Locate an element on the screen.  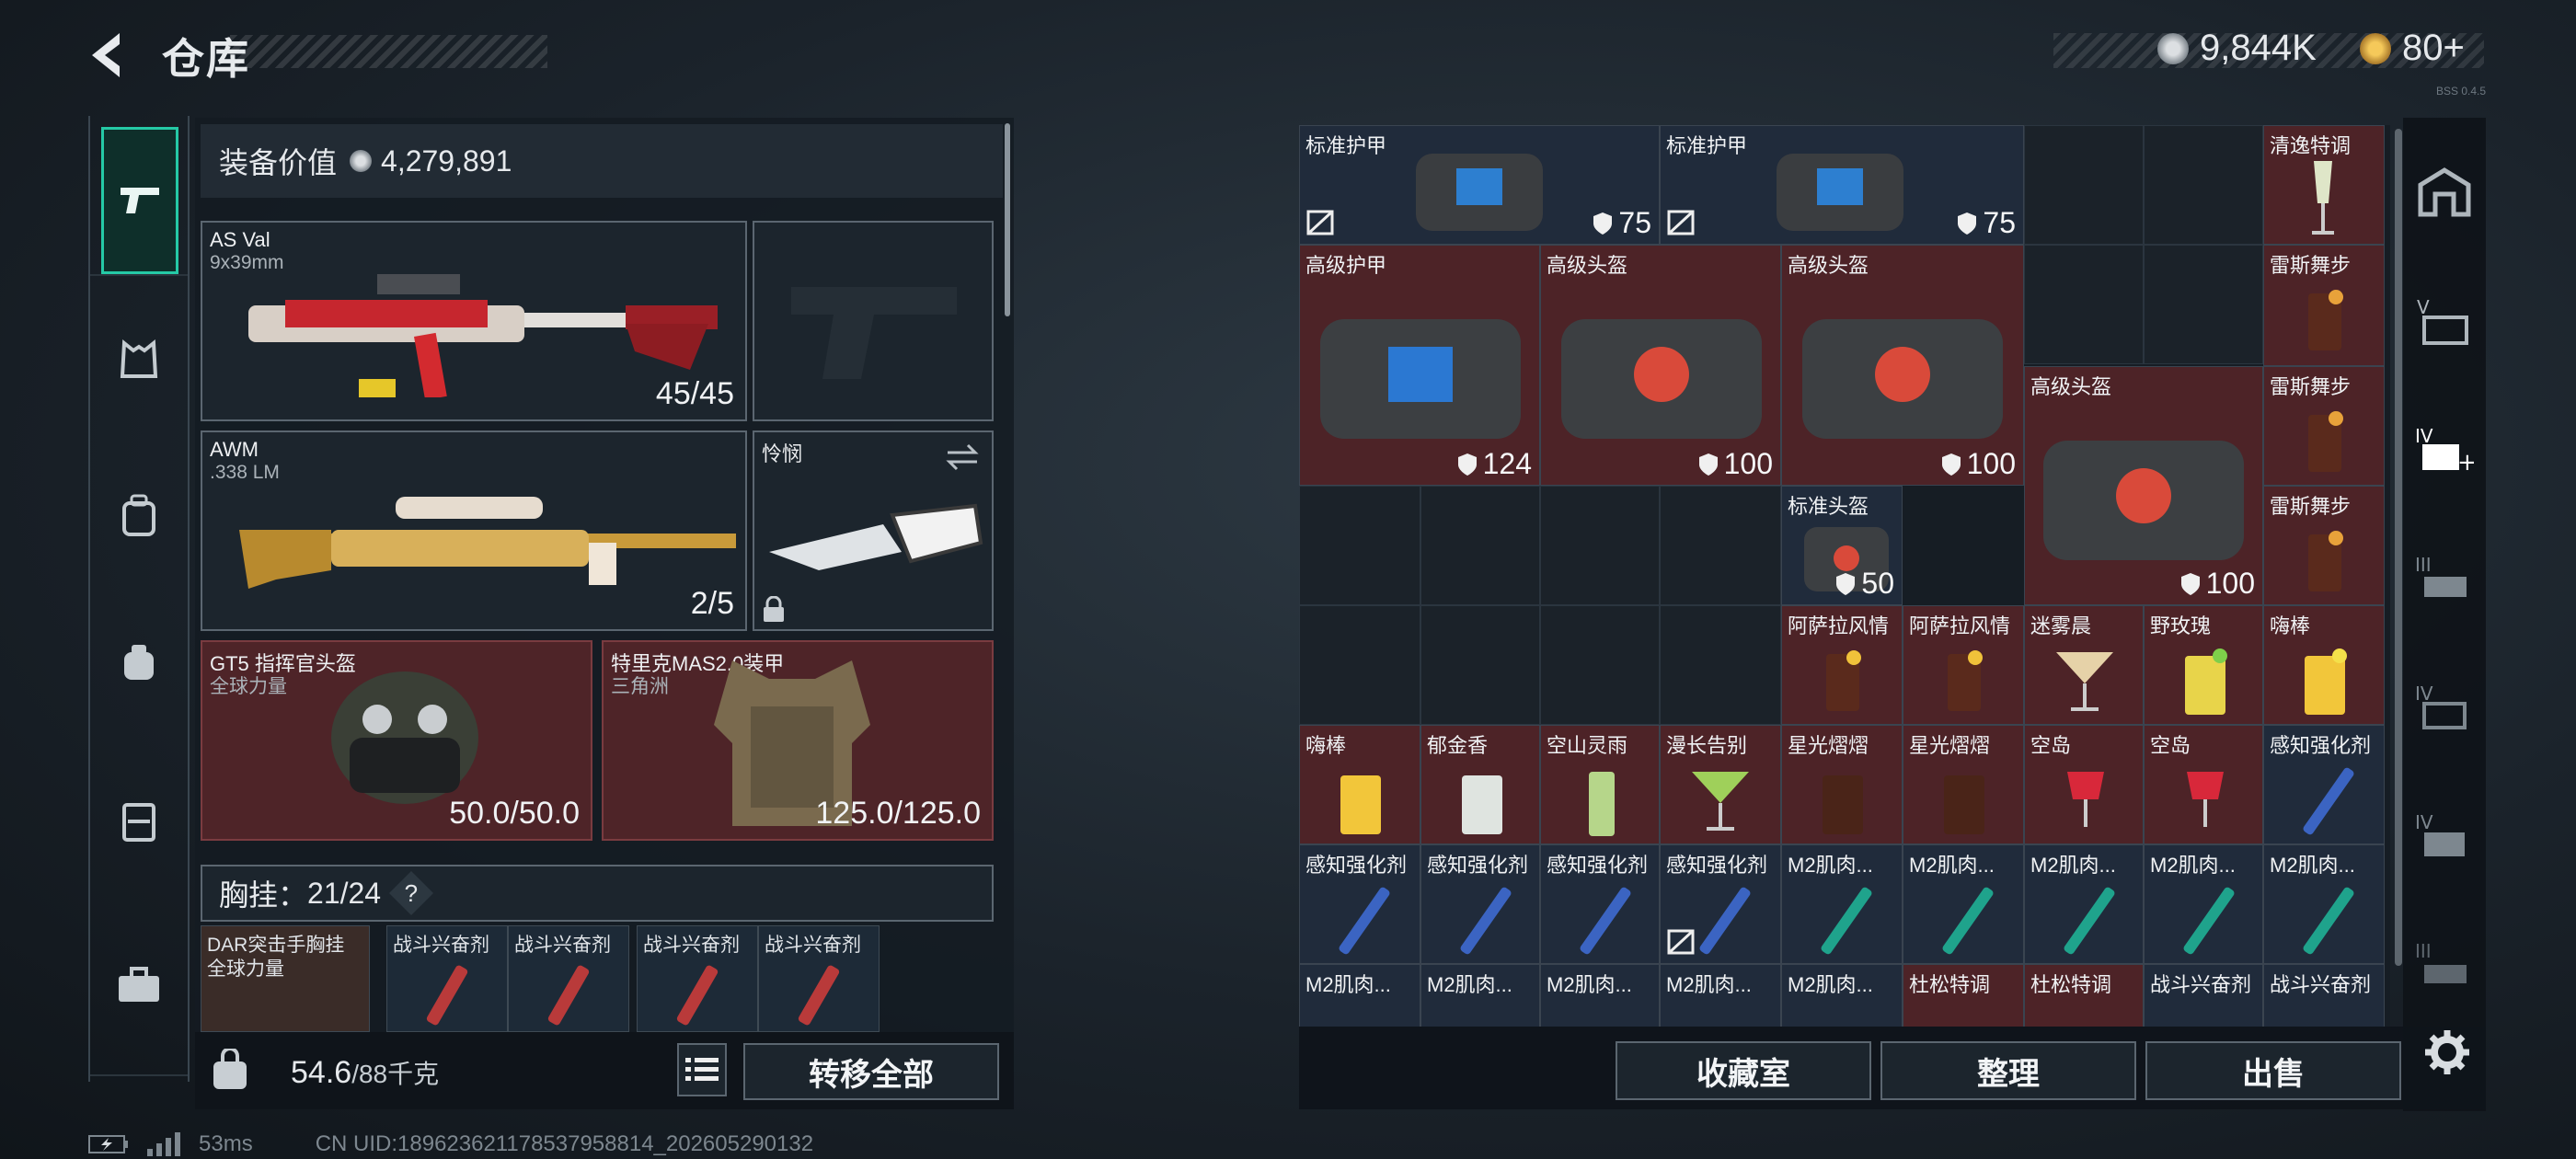
grid-item-cocktail: 迷雾晨 is located at coordinates (2084, 665).